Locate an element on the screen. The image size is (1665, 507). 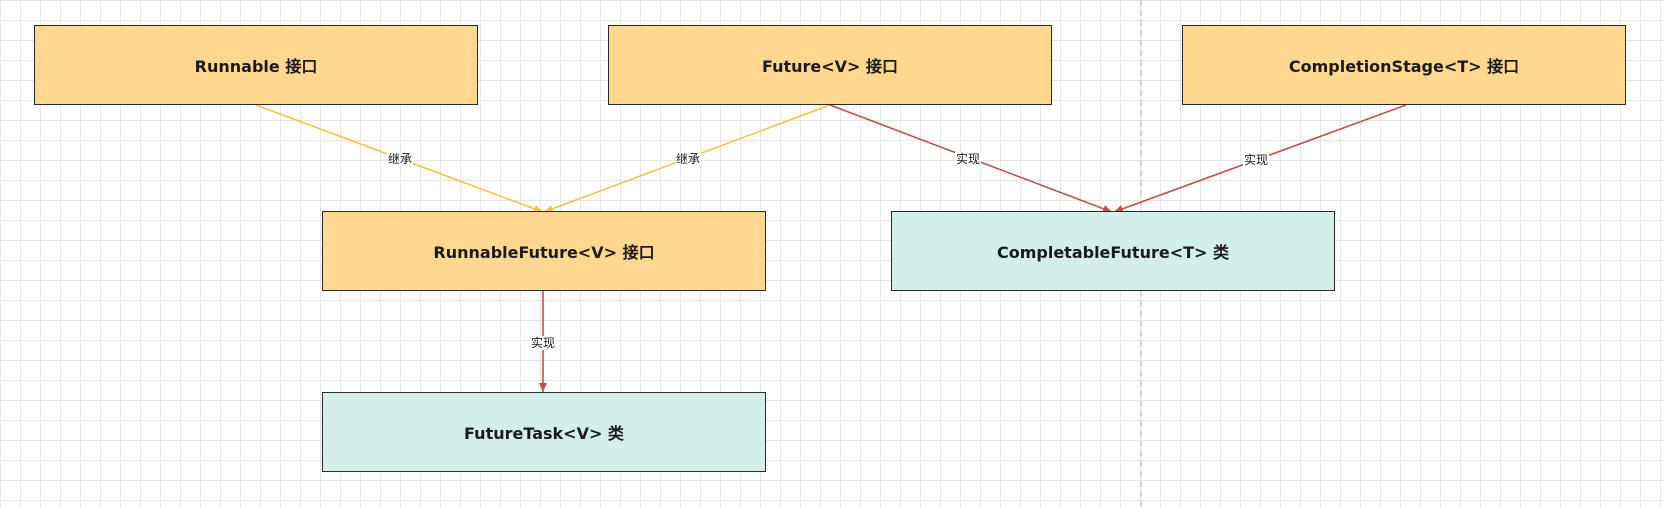
node-completable-future-class: CompletableFuture<T> 类 is located at coordinates (1113, 251).